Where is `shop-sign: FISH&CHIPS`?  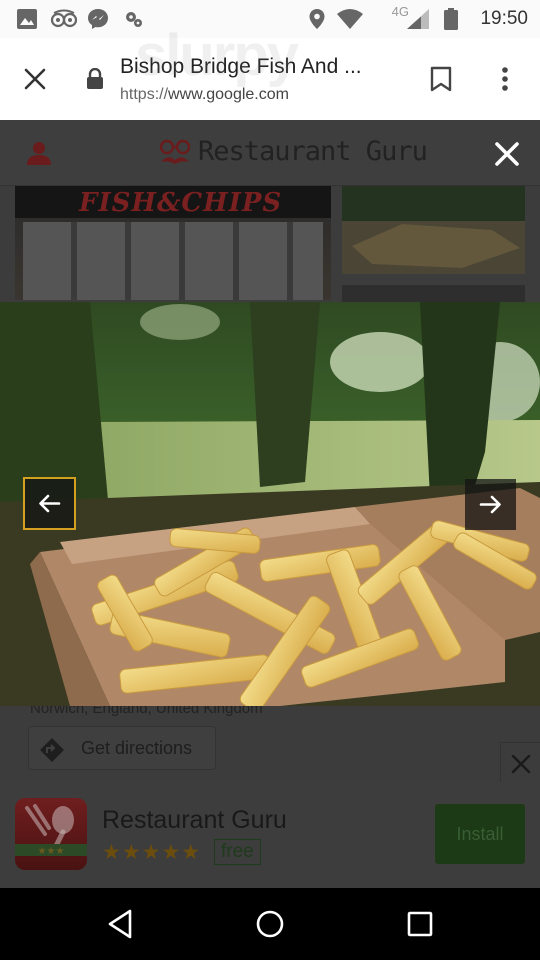 shop-sign: FISH&CHIPS is located at coordinates (173, 202).